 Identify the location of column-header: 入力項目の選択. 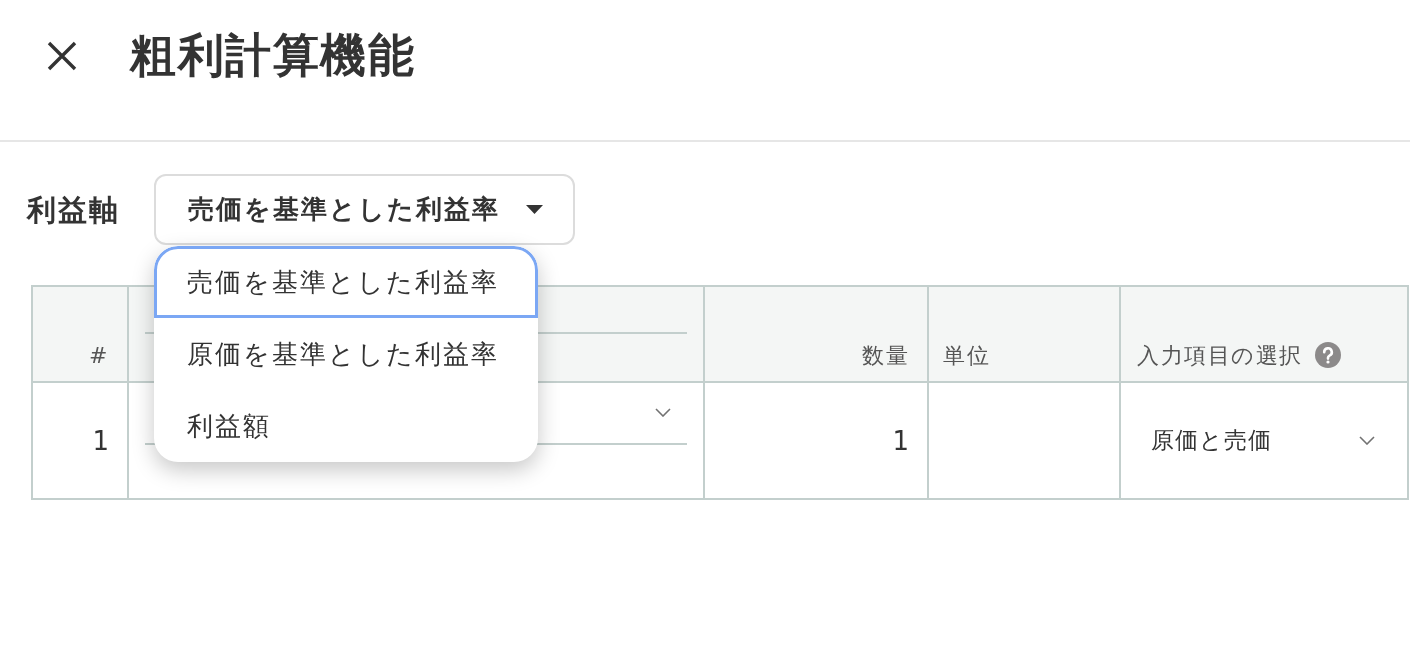
(1220, 356).